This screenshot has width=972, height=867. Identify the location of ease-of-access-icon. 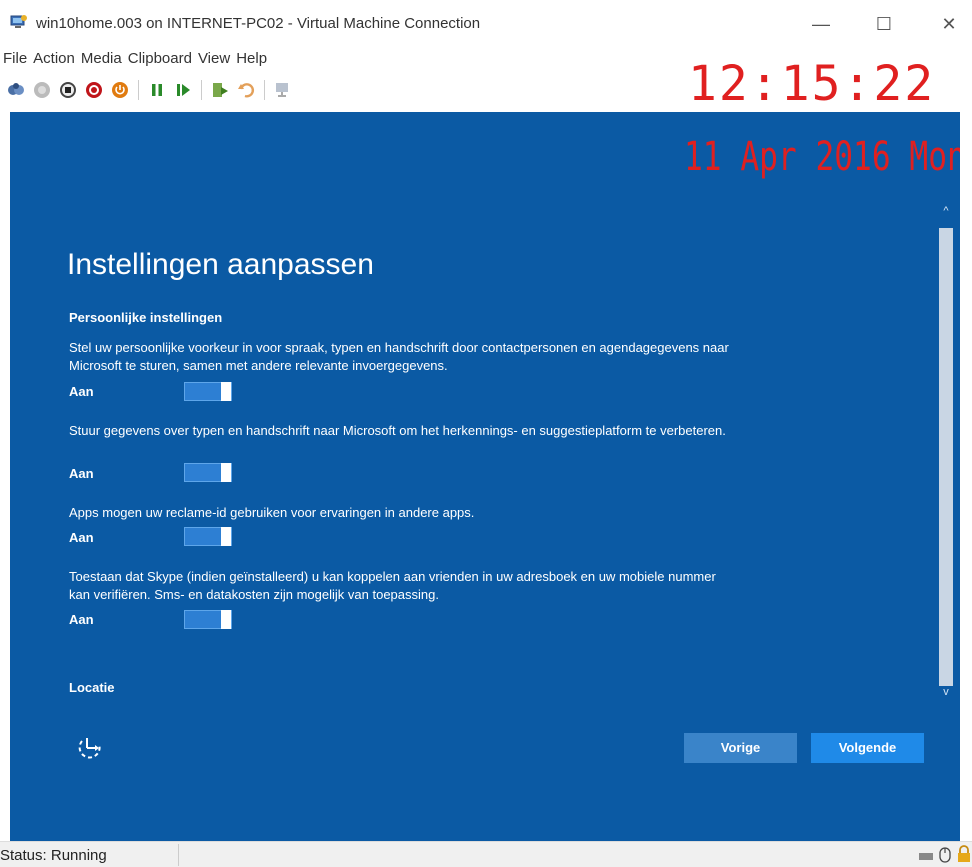
(89, 748).